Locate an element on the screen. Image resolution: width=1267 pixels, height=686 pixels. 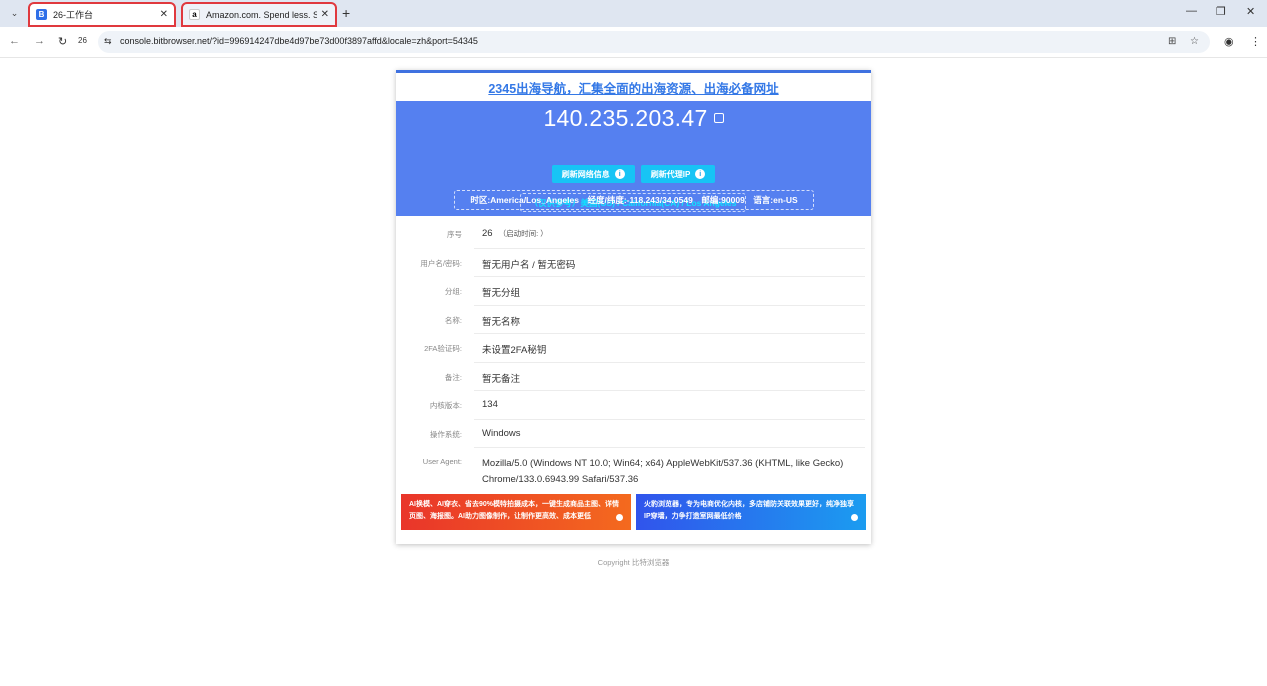
restore-button: ❐ is located at coordinates (1221, 11).